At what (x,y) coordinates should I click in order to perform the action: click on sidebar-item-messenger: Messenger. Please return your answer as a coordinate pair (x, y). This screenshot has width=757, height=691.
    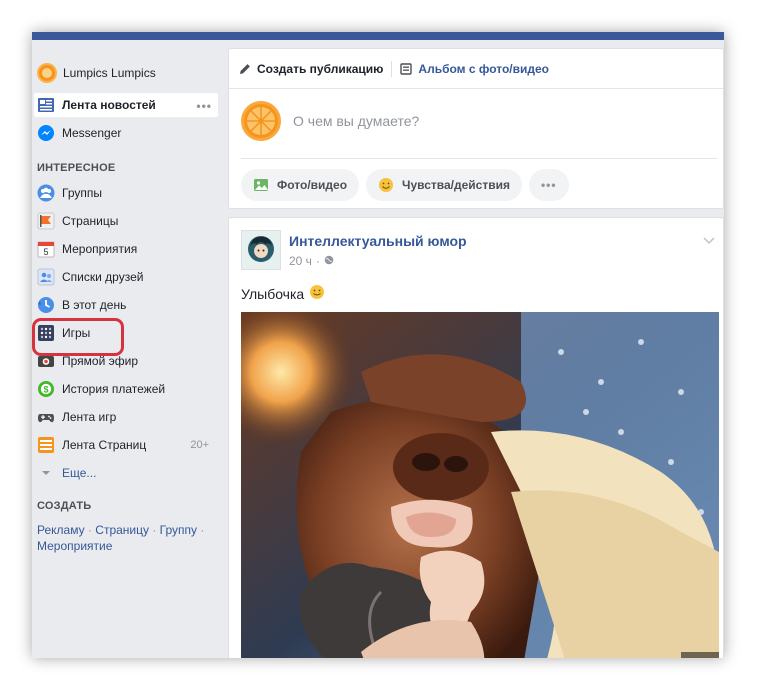
    Looking at the image, I should click on (127, 133).